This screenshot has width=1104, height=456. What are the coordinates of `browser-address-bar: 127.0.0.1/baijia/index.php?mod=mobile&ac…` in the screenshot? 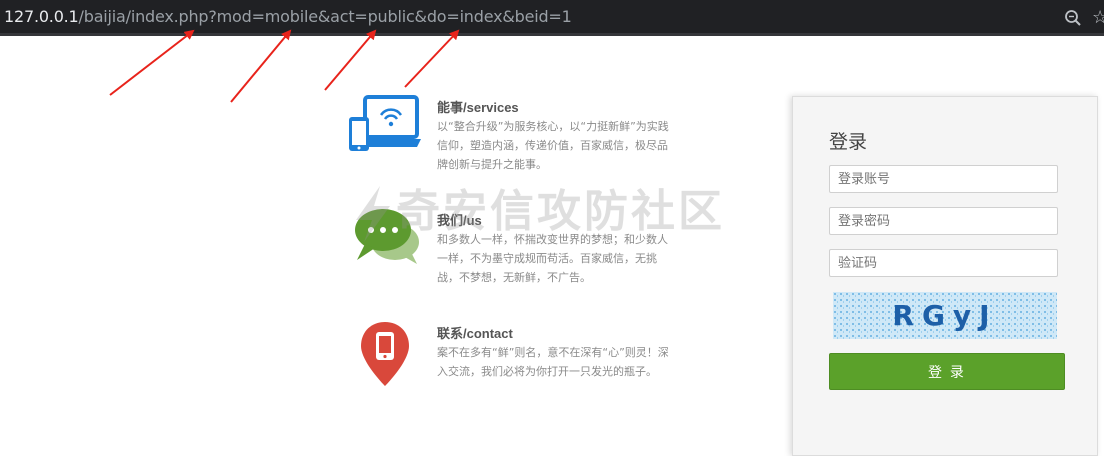 It's located at (552, 18).